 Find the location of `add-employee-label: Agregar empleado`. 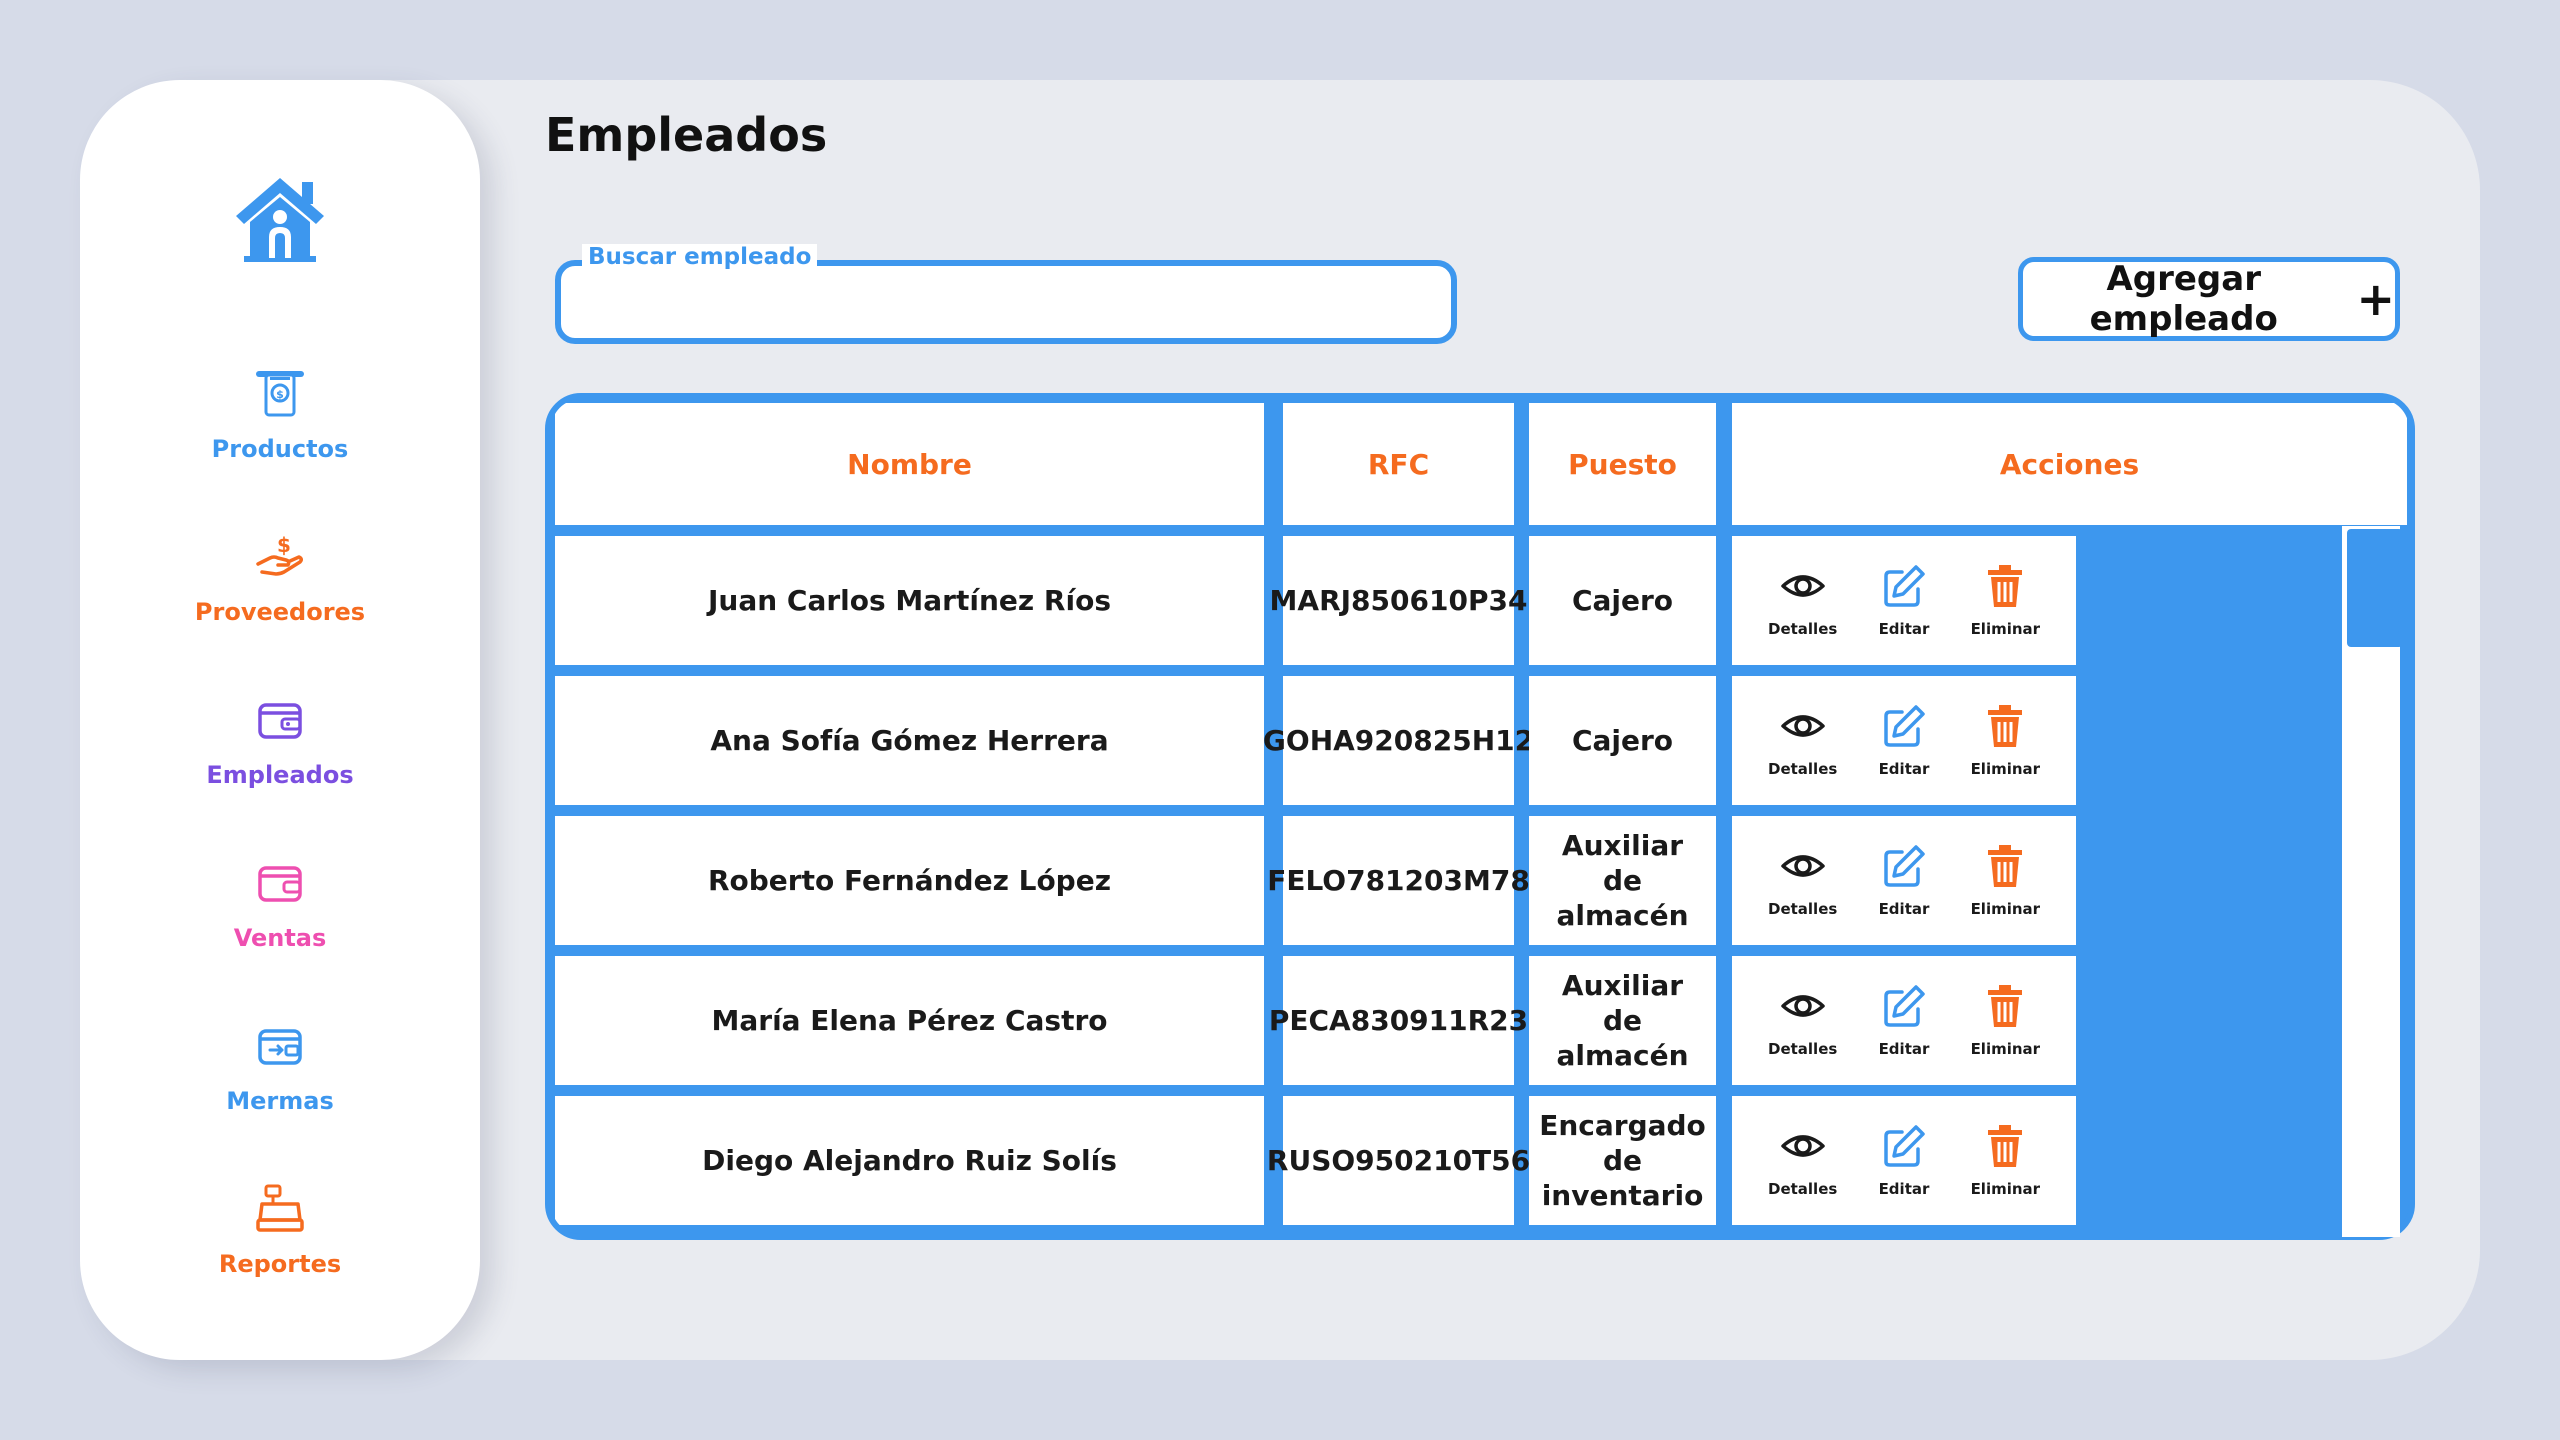

add-employee-label: Agregar empleado is located at coordinates (2183, 299).